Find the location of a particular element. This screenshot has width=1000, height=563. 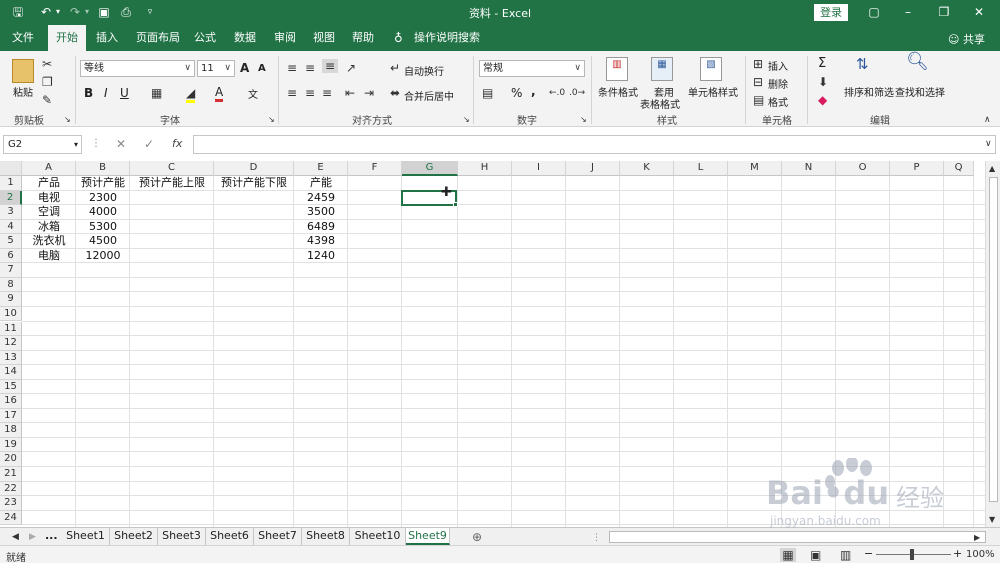

sheet-tab-sheet7: Sheet7 is located at coordinates (278, 536).